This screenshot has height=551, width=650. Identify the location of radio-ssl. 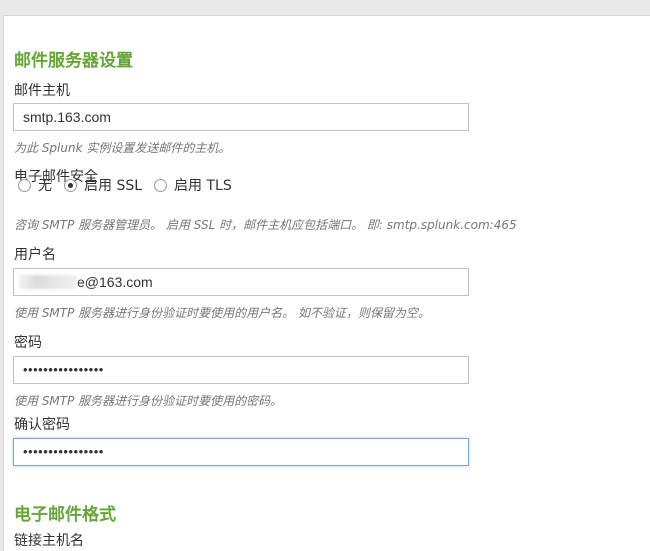
(70, 185).